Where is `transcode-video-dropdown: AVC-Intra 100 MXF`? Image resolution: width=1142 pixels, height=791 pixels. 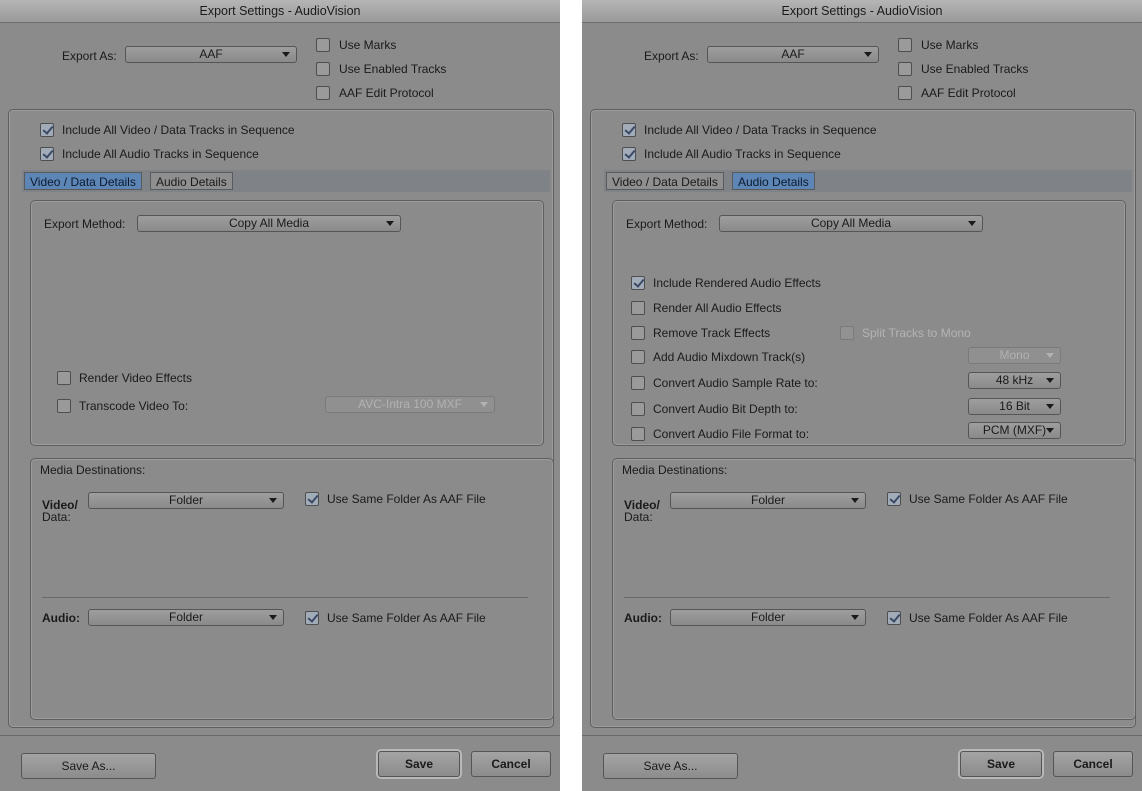
transcode-video-dropdown: AVC-Intra 100 MXF is located at coordinates (410, 404).